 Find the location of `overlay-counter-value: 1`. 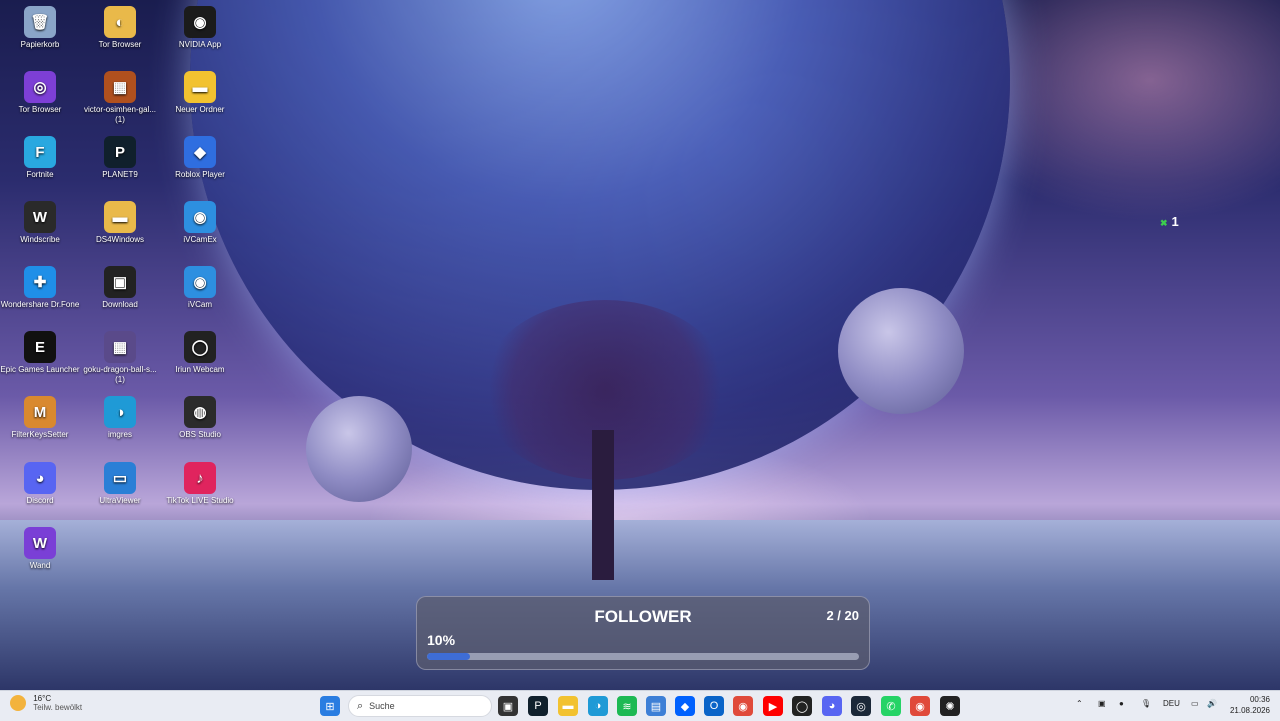

overlay-counter-value: 1 is located at coordinates (1175, 221).